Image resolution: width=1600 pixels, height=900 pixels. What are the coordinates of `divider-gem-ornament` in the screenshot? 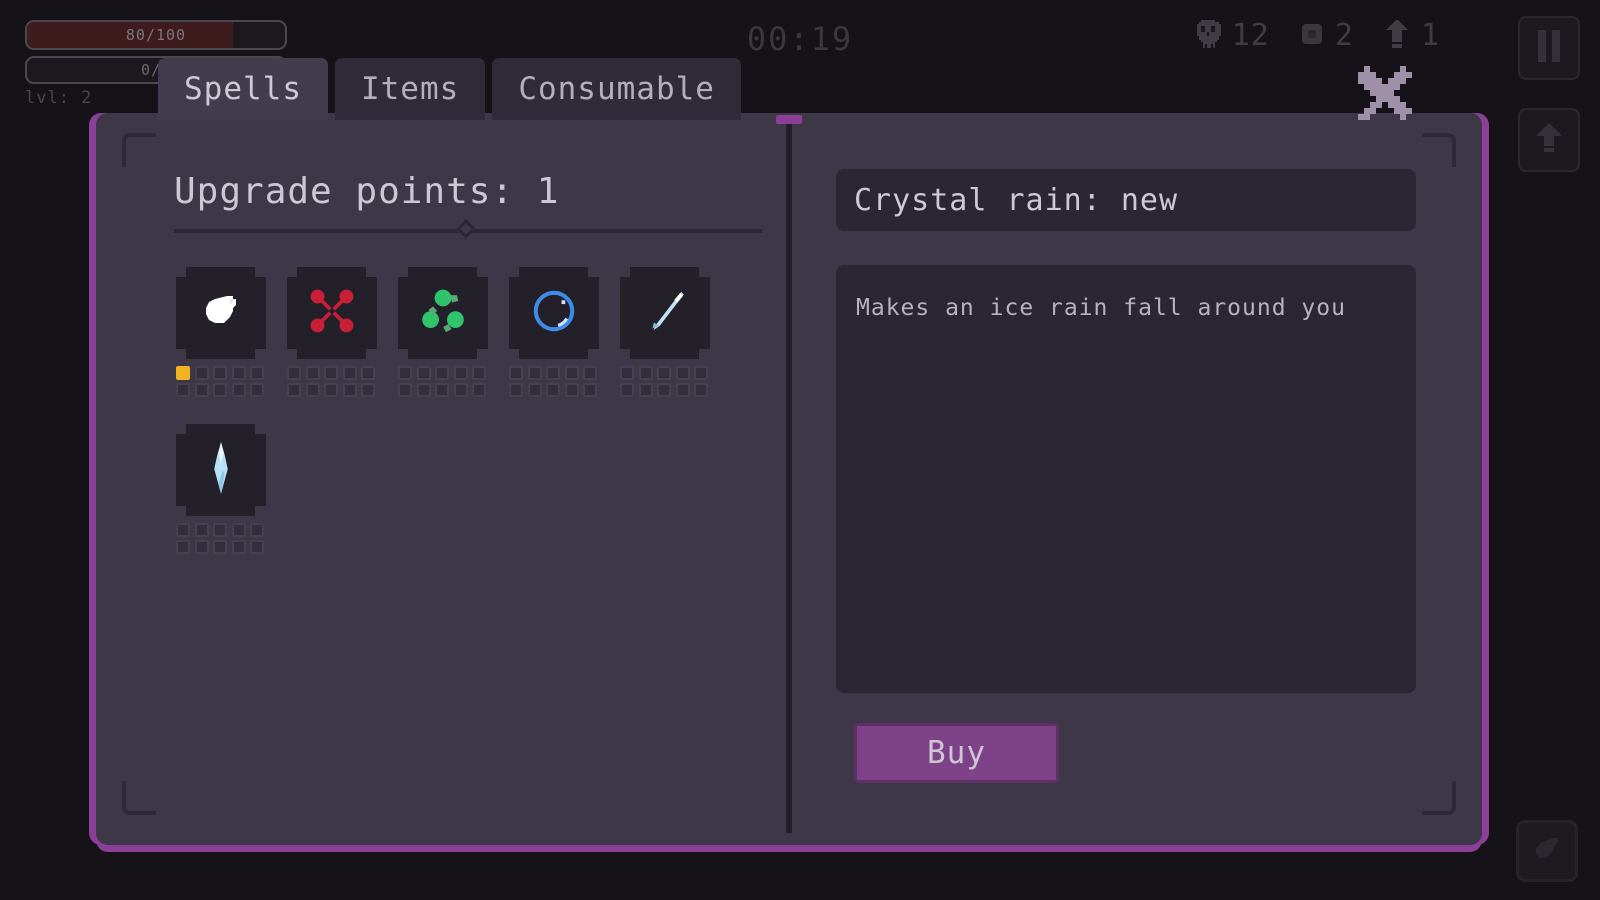 It's located at (466, 229).